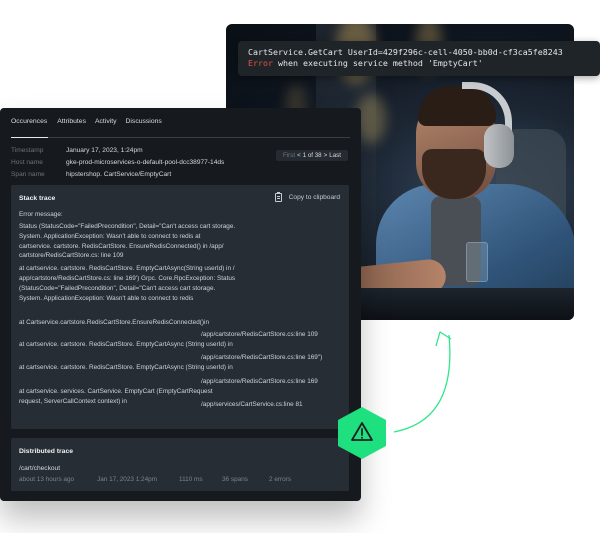 This screenshot has width=600, height=533. What do you see at coordinates (41, 214) in the screenshot?
I see `error-message-heading: Error message:` at bounding box center [41, 214].